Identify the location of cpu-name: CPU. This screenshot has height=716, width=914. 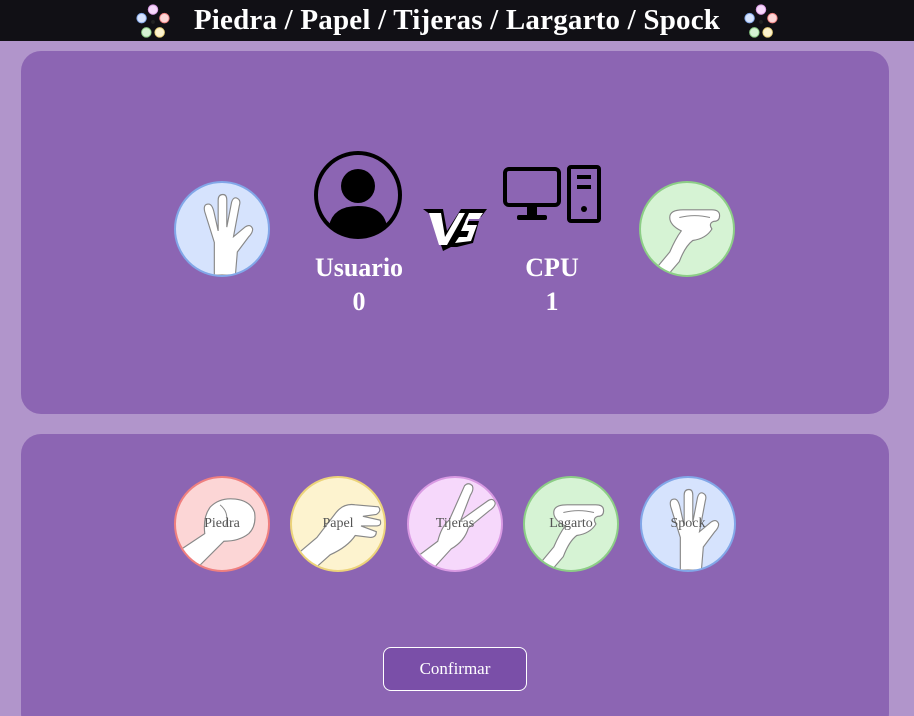
(552, 267).